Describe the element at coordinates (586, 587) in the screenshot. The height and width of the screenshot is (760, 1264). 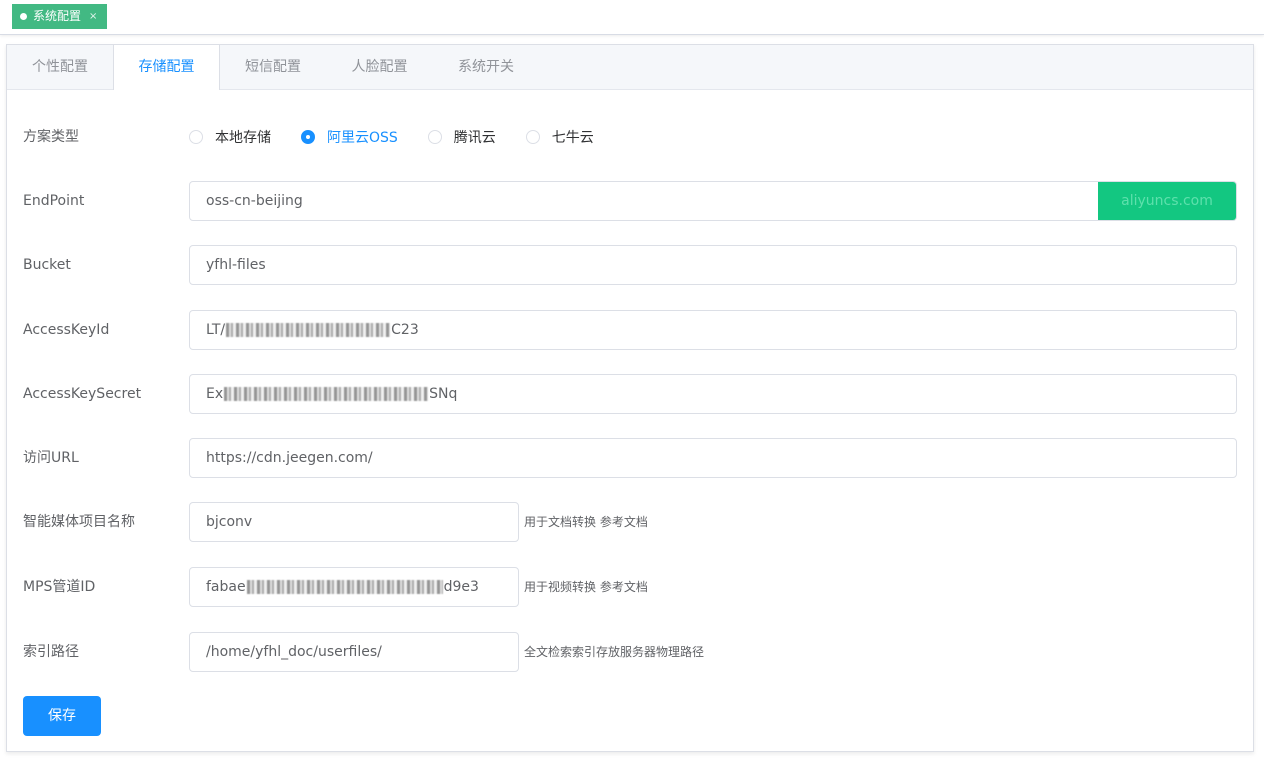
I see `mps-pipeline-hint: 用于视频转换 参考文档` at that location.